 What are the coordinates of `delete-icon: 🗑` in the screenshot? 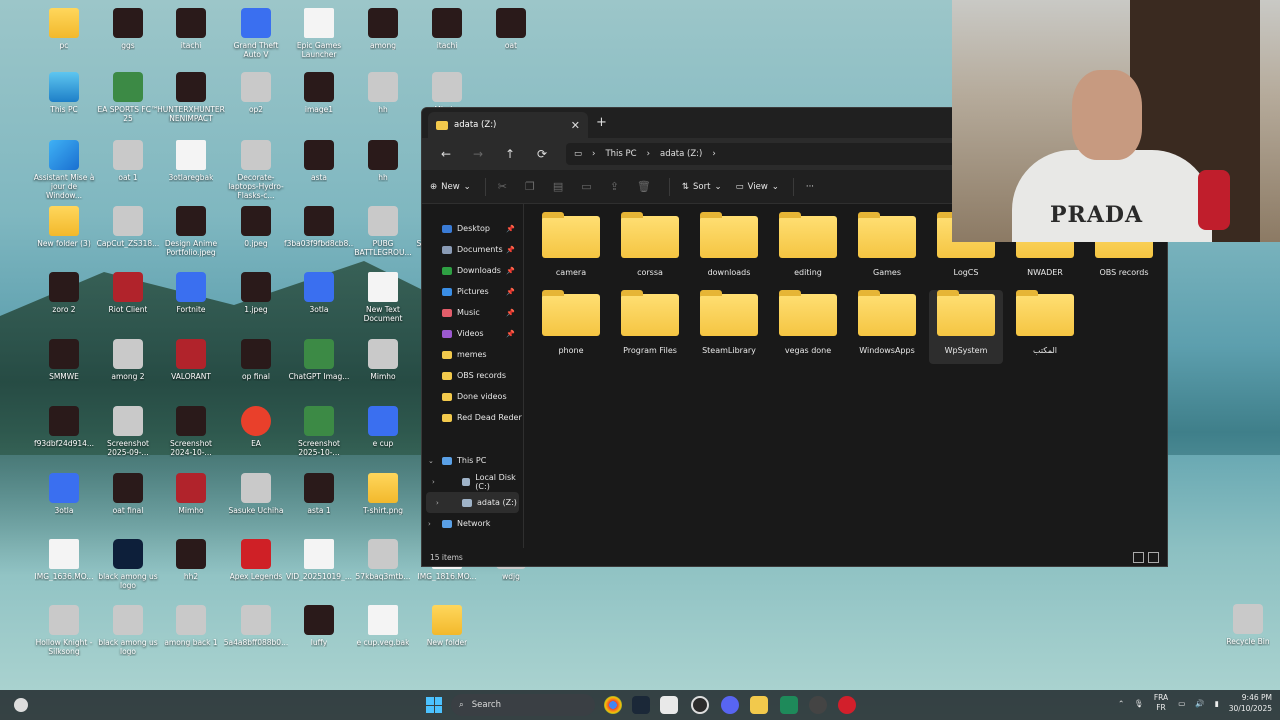 It's located at (644, 186).